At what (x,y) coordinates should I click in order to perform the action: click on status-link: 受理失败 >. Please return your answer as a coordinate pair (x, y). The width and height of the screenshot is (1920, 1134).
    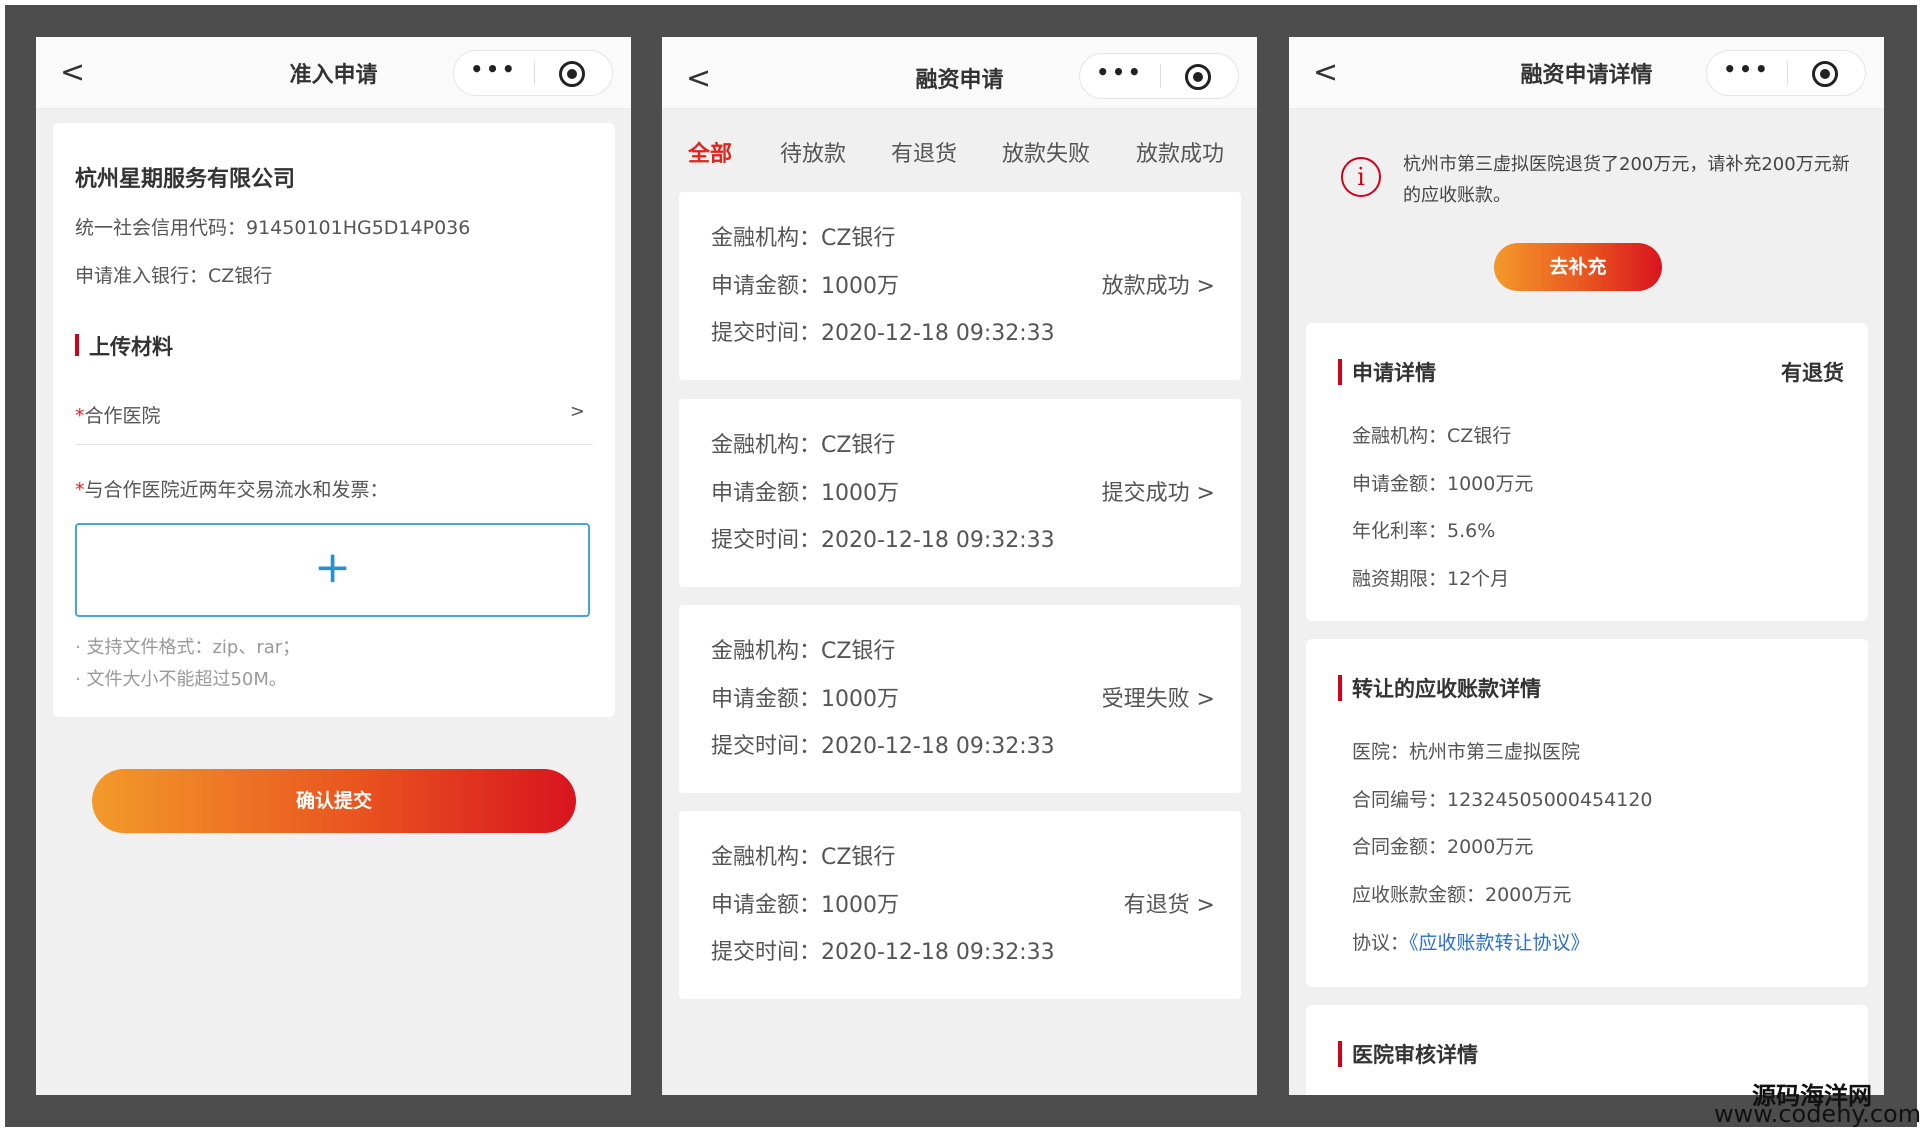
    Looking at the image, I should click on (1158, 697).